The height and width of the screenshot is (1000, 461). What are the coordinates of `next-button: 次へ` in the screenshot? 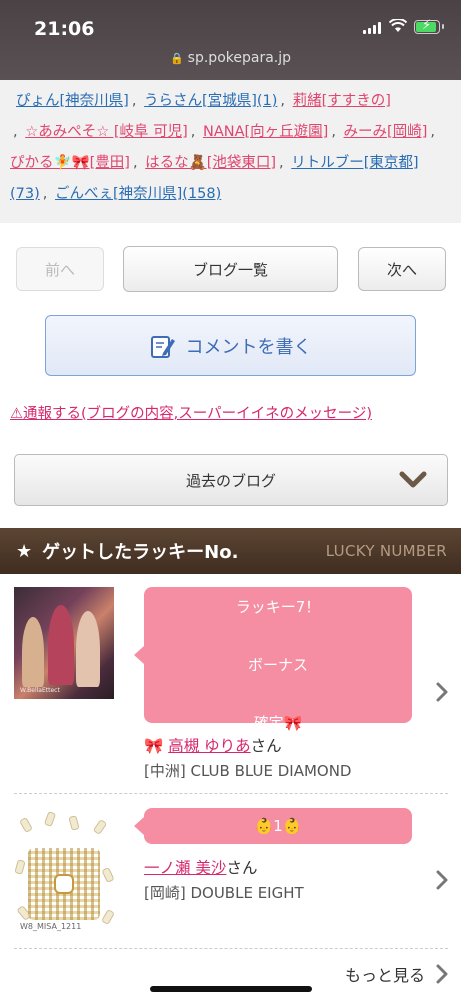 It's located at (402, 269).